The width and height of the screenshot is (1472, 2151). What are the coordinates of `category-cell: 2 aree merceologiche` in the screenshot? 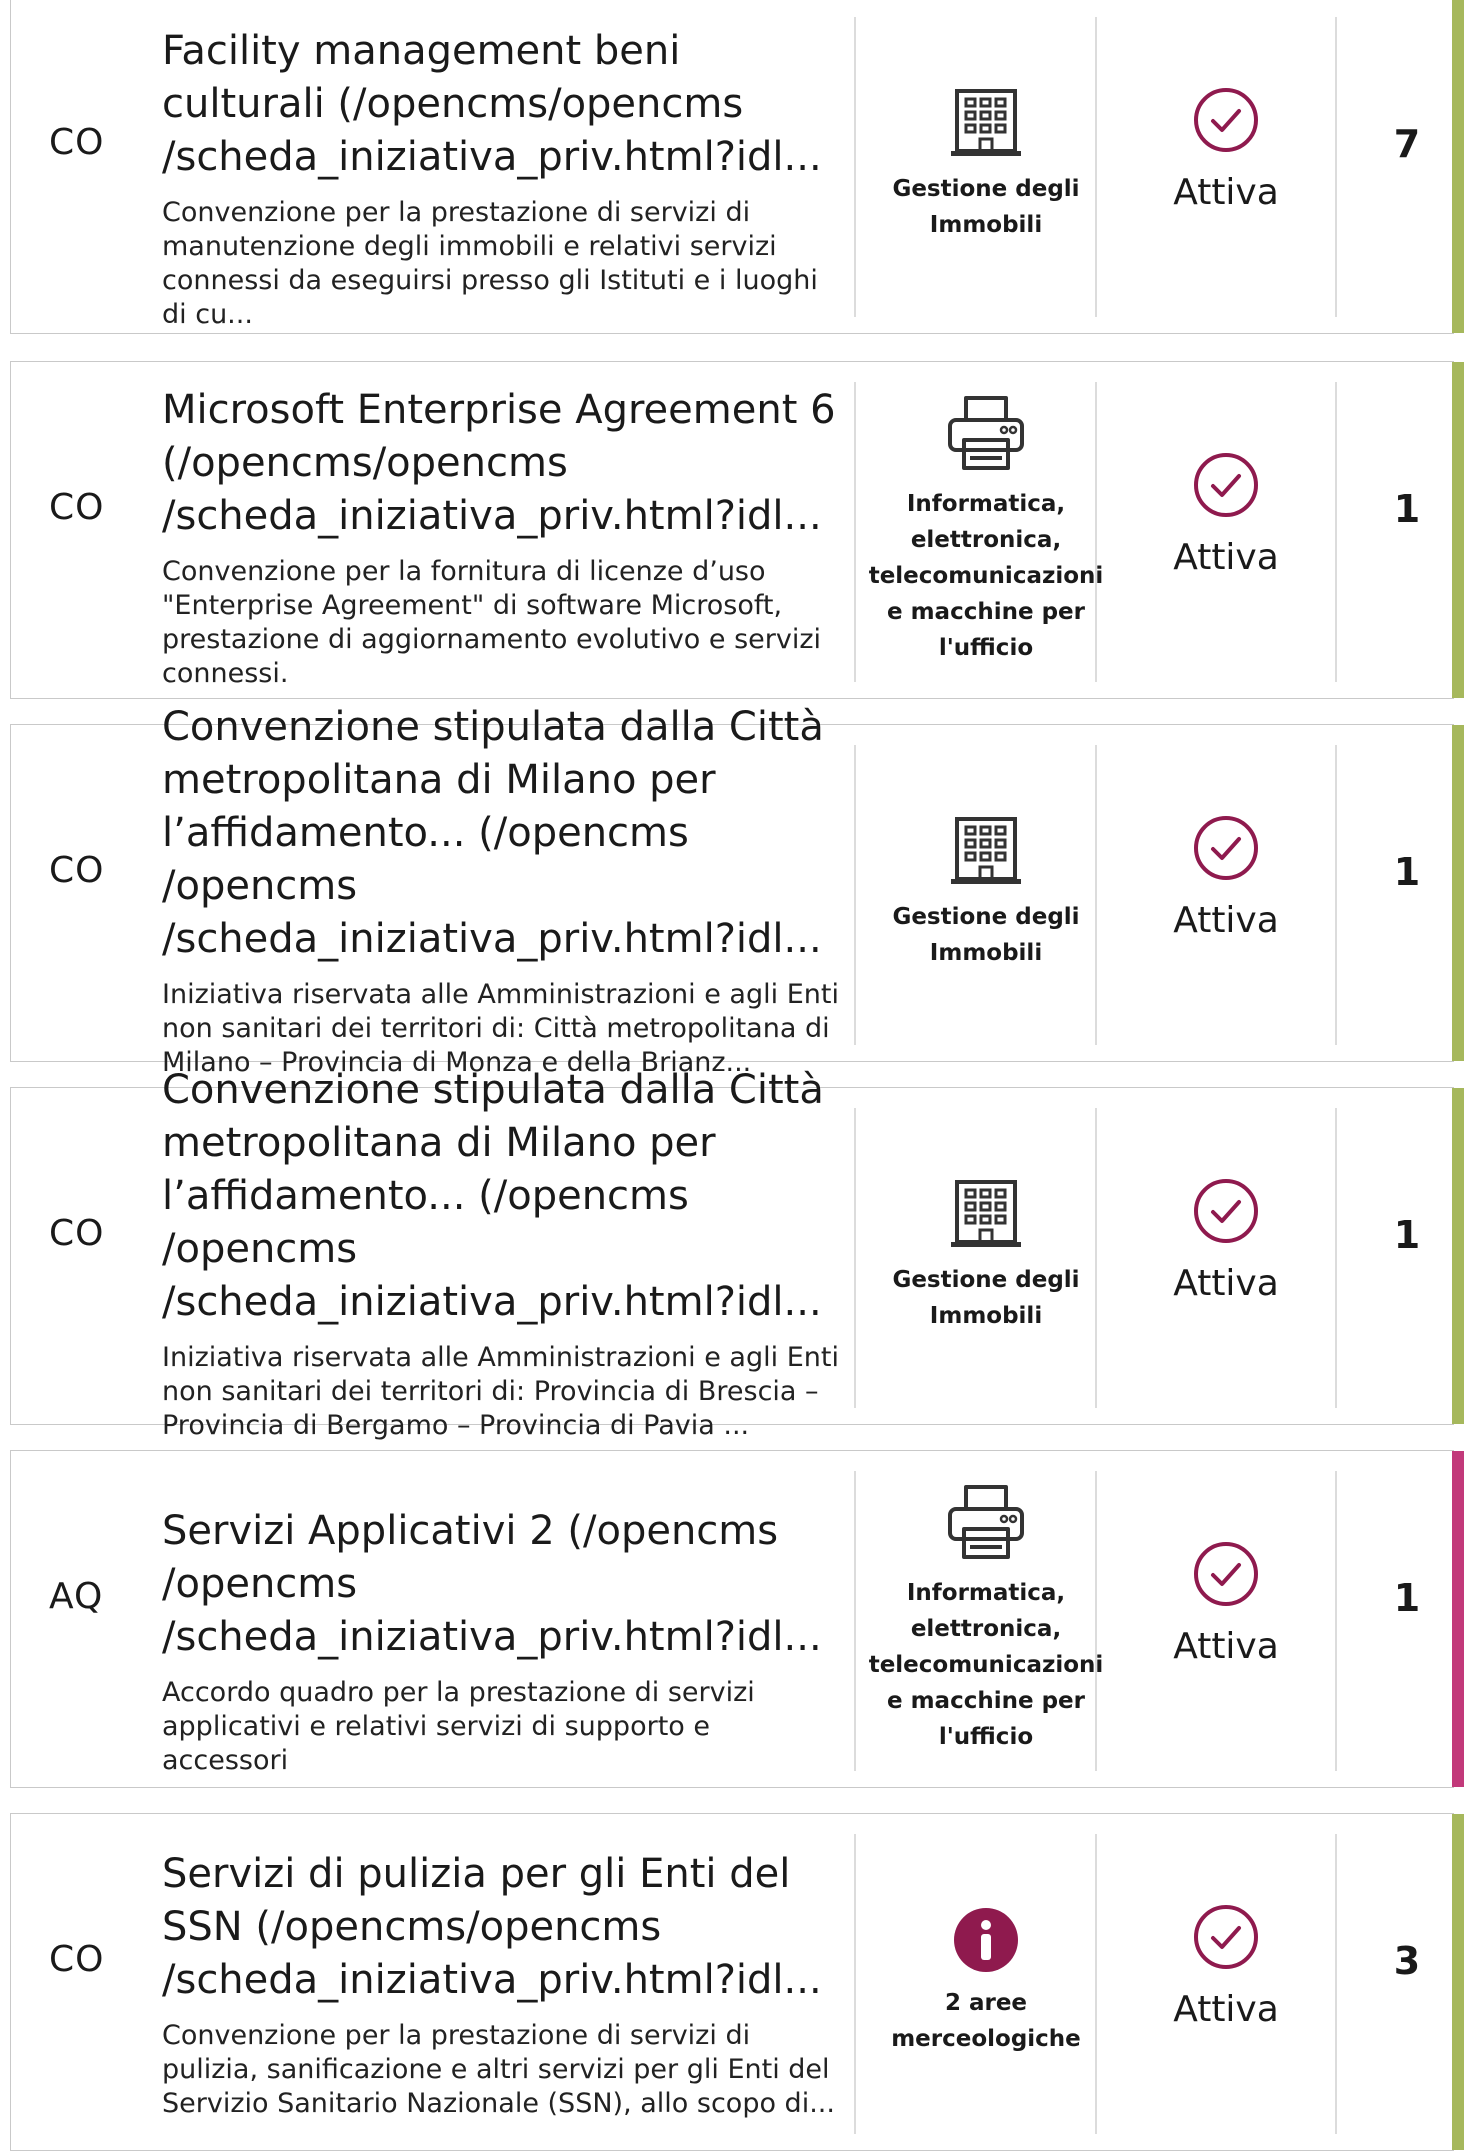 It's located at (986, 1982).